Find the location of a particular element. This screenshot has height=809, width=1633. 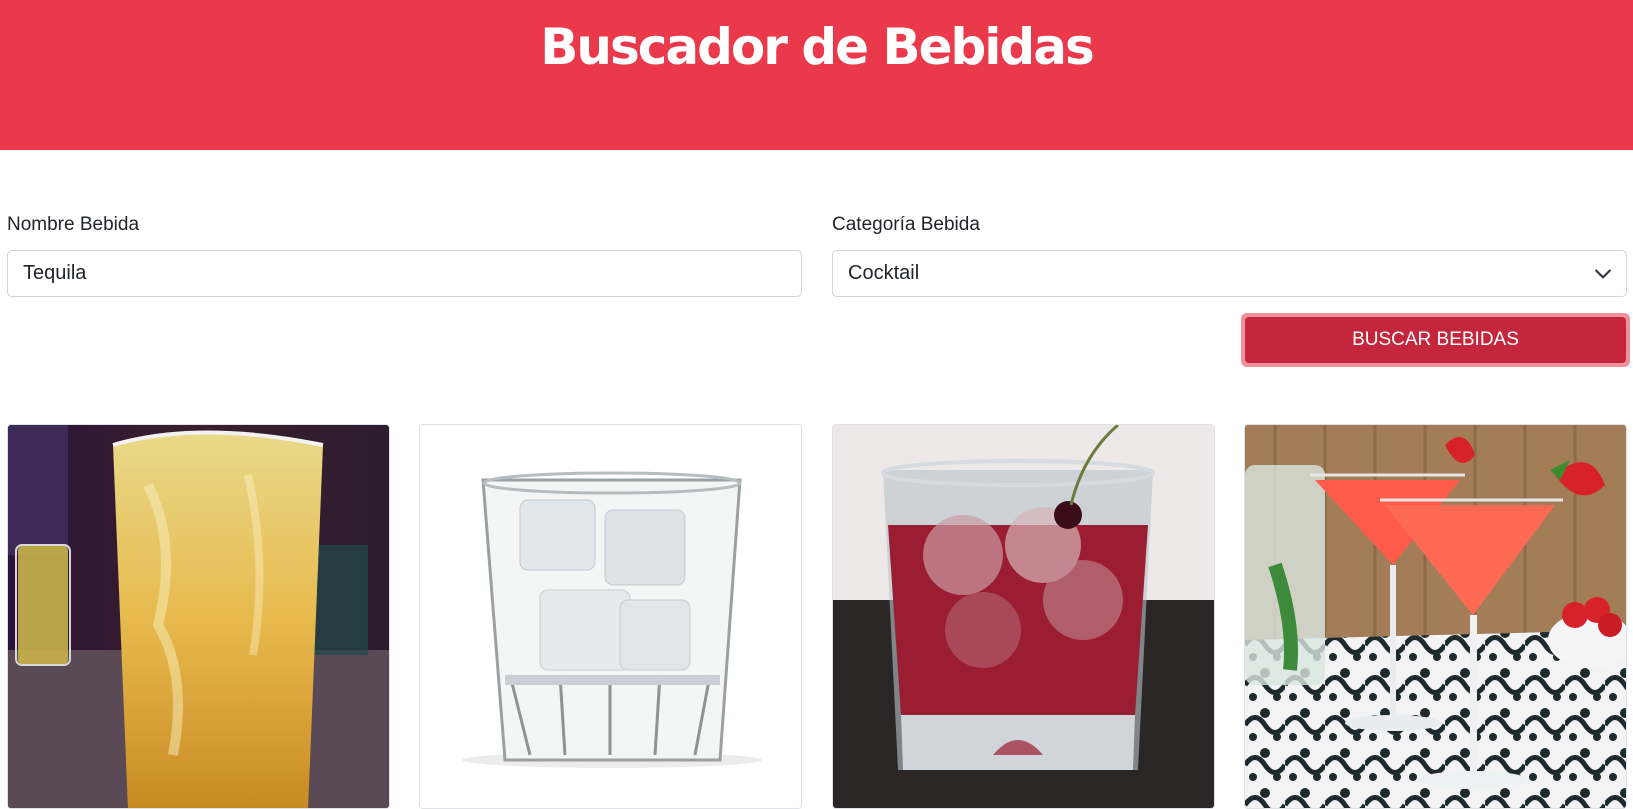

chevron-down-icon is located at coordinates (1603, 274).